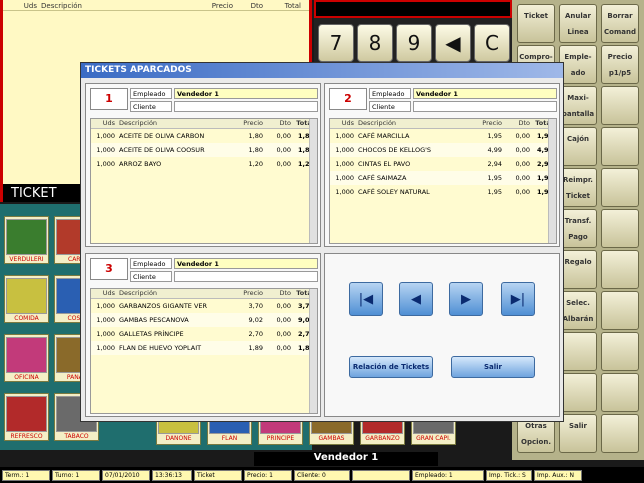 The width and height of the screenshot is (644, 483). Describe the element at coordinates (536, 16) in the screenshot. I see `function-button-line1: Ticket` at that location.